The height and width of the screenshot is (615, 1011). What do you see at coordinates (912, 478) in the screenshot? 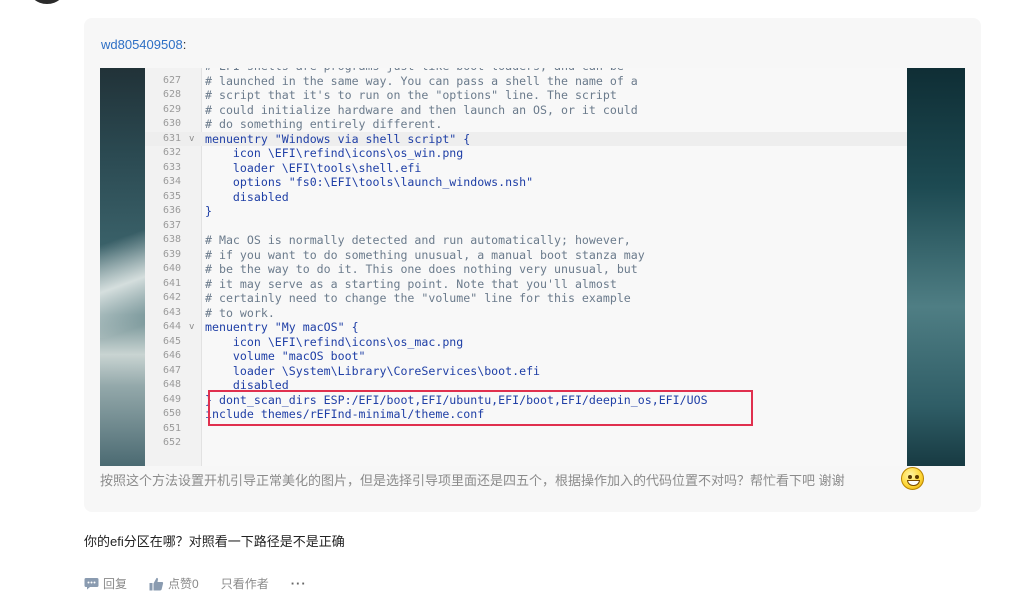
I see `grin-emoji-icon` at bounding box center [912, 478].